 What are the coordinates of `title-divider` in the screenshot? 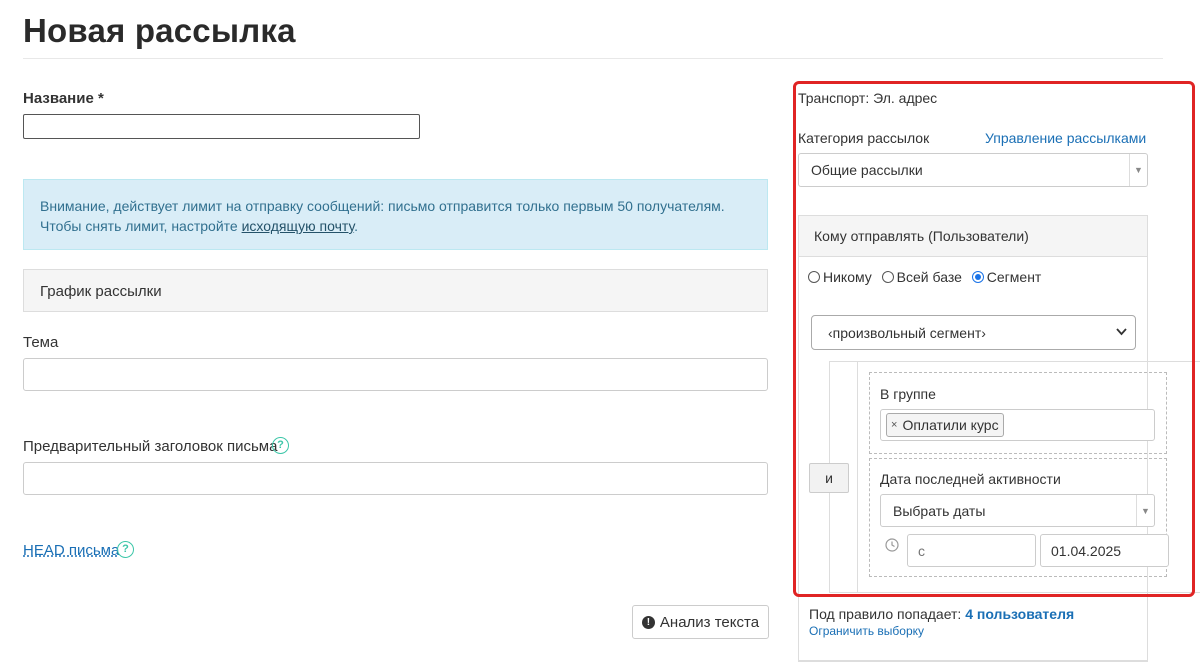 It's located at (593, 58).